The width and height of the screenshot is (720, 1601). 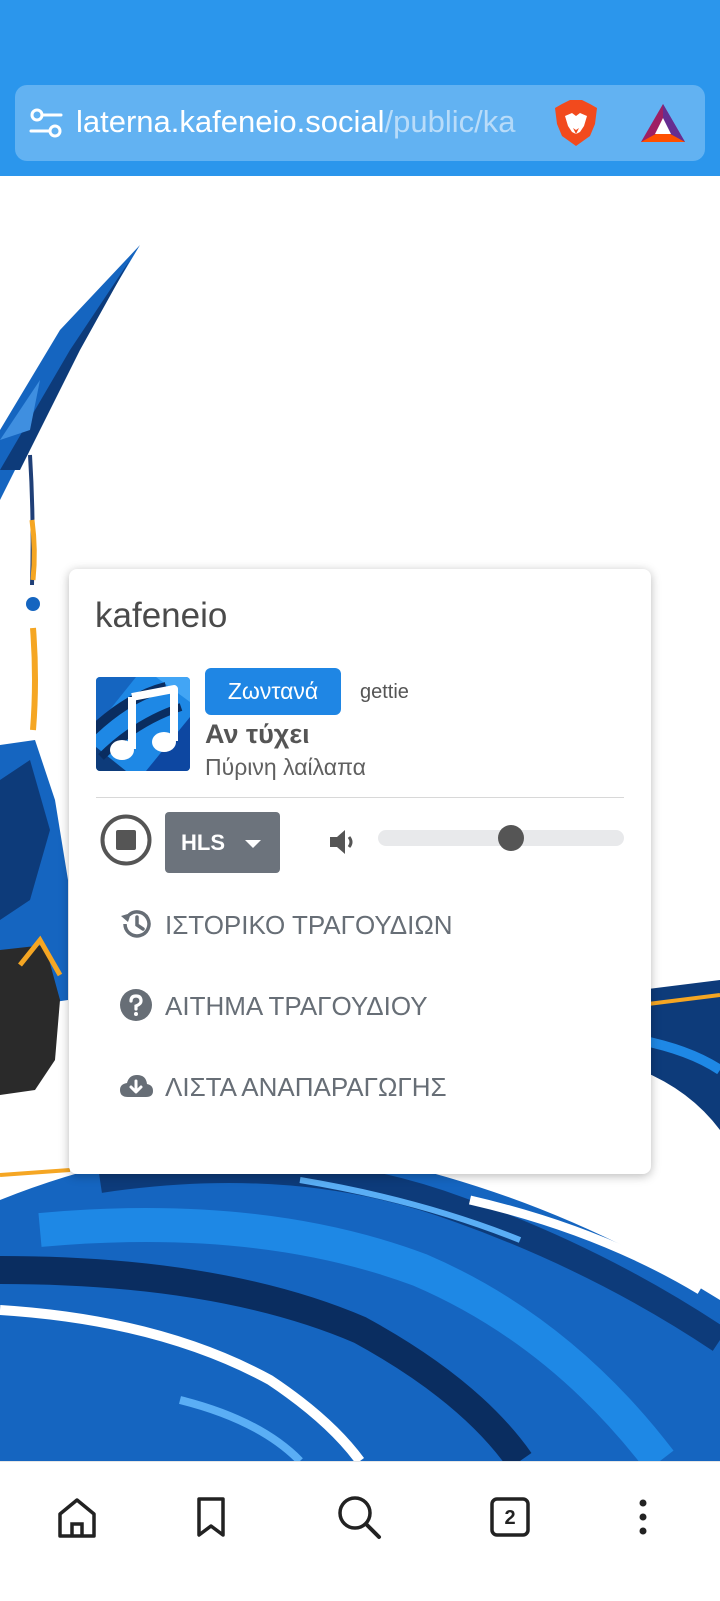 I want to click on url-fade, so click(x=529, y=122).